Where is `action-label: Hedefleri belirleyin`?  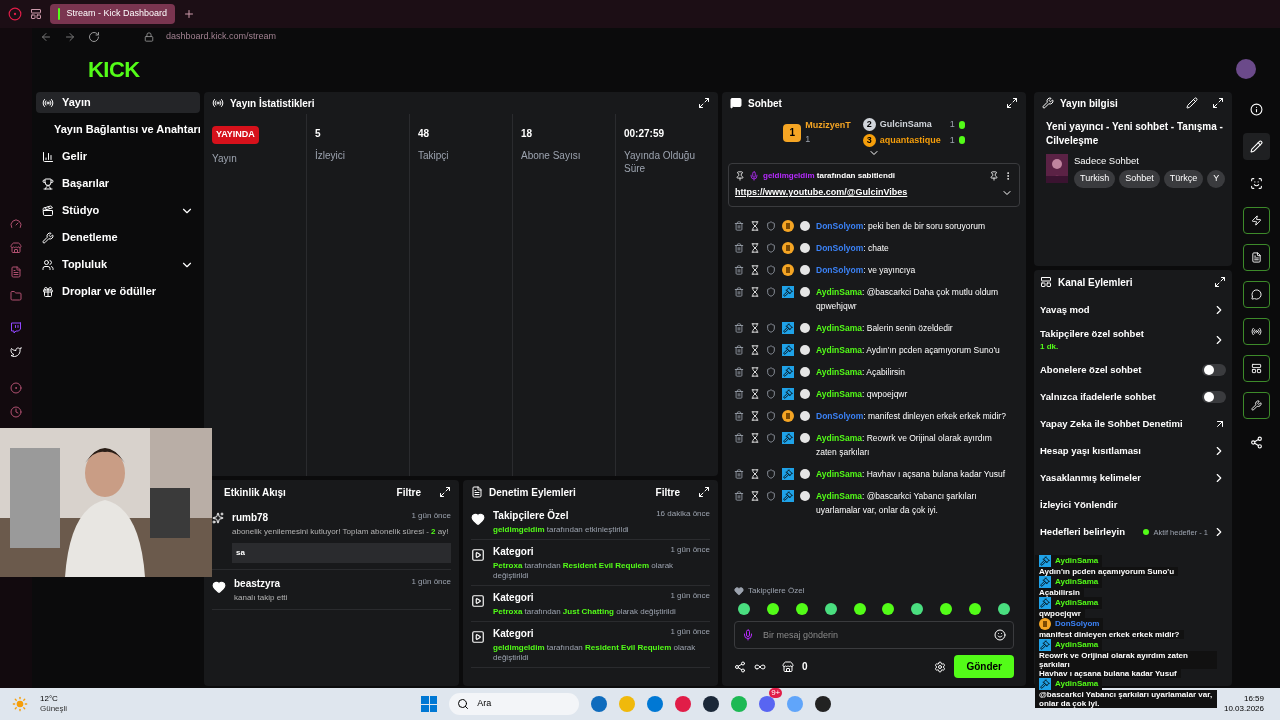 action-label: Hedefleri belirleyin is located at coordinates (1092, 532).